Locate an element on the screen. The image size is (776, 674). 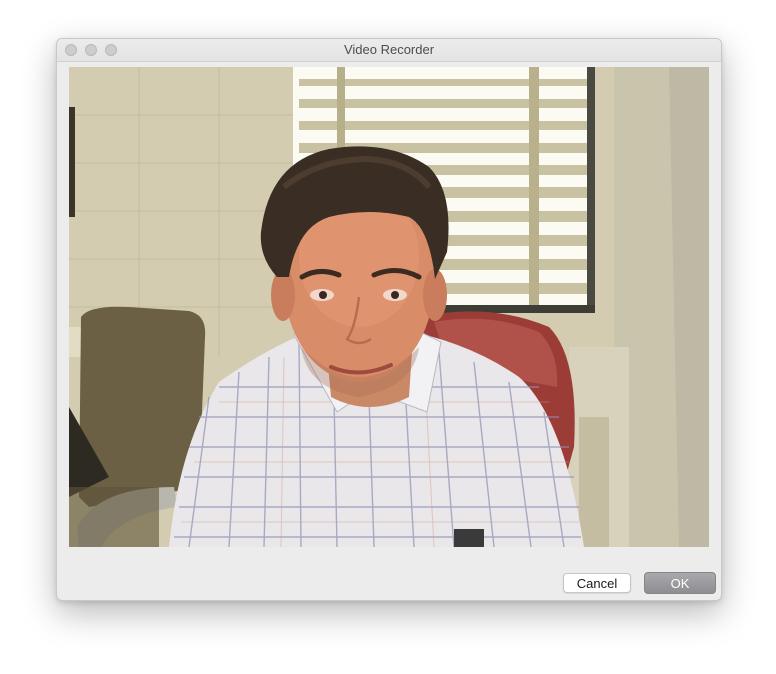
window-title: Video Recorder is located at coordinates (389, 49).